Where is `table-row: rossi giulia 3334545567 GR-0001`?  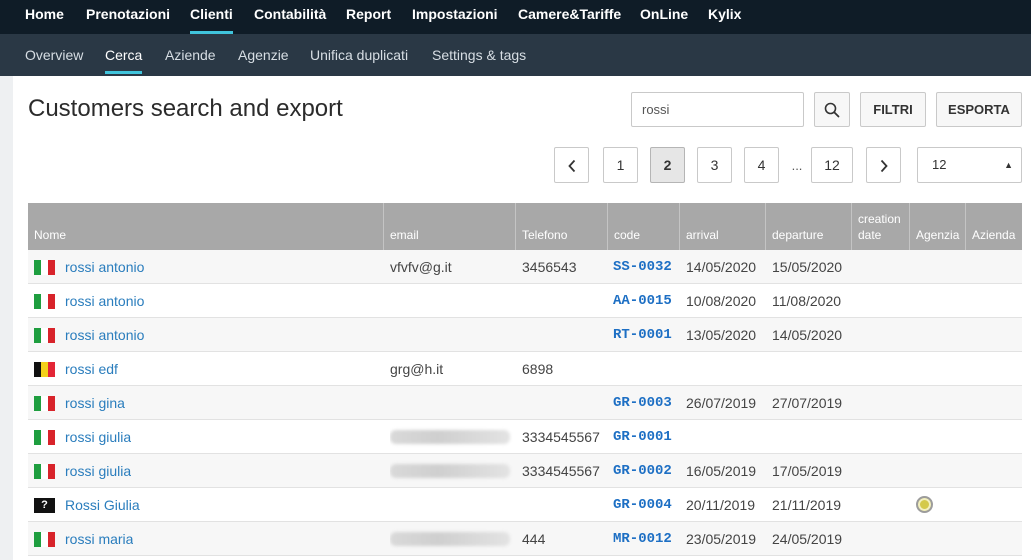
table-row: rossi giulia 3334545567 GR-0001 is located at coordinates (525, 437).